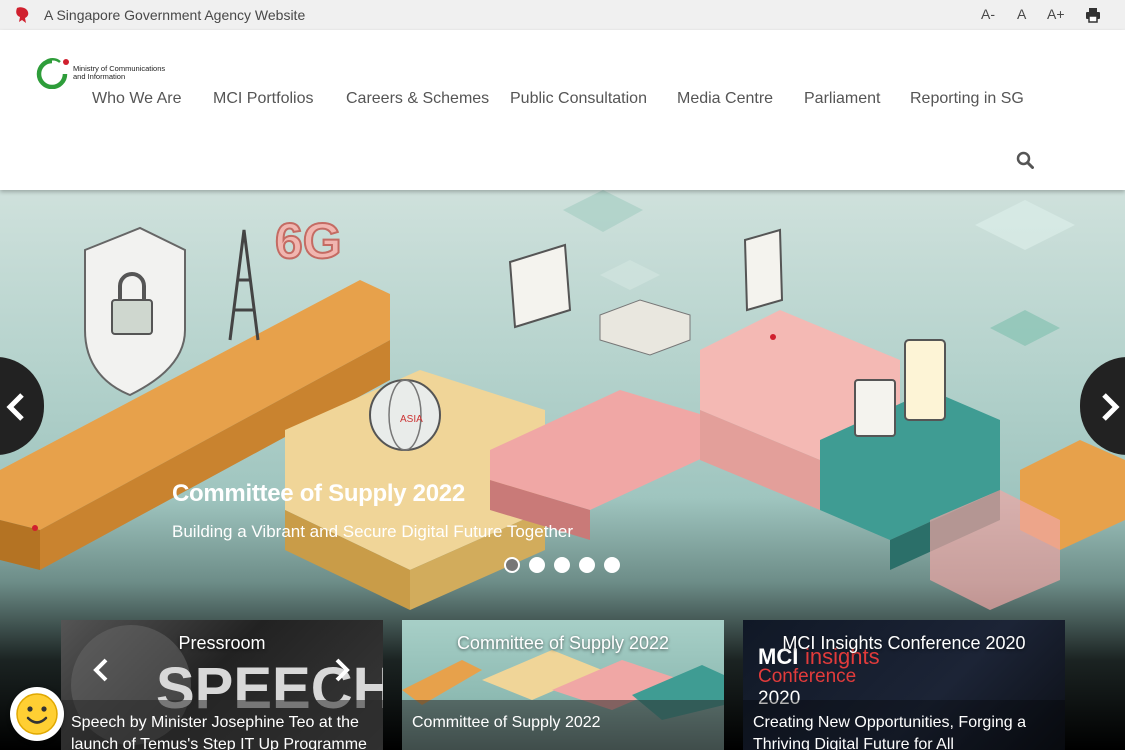  Describe the element at coordinates (101, 670) in the screenshot. I see `pressroom-prev-arrow-icon` at that location.